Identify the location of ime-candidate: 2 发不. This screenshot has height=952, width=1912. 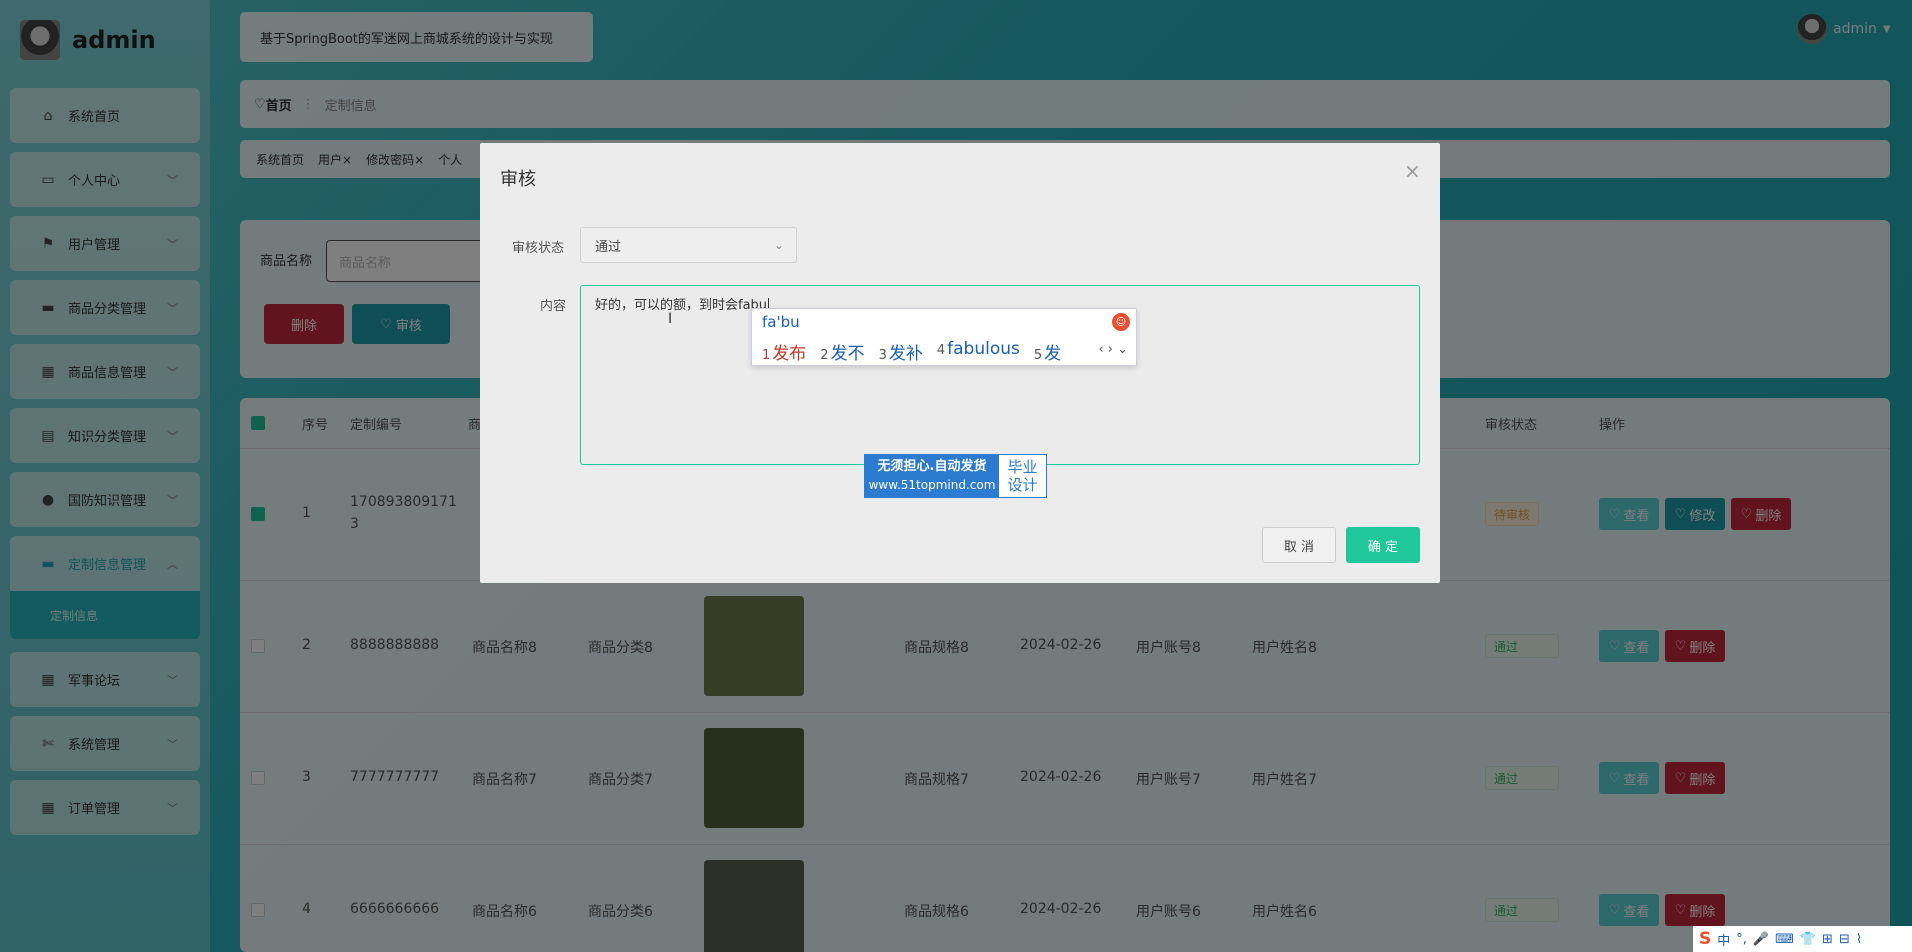
(842, 351).